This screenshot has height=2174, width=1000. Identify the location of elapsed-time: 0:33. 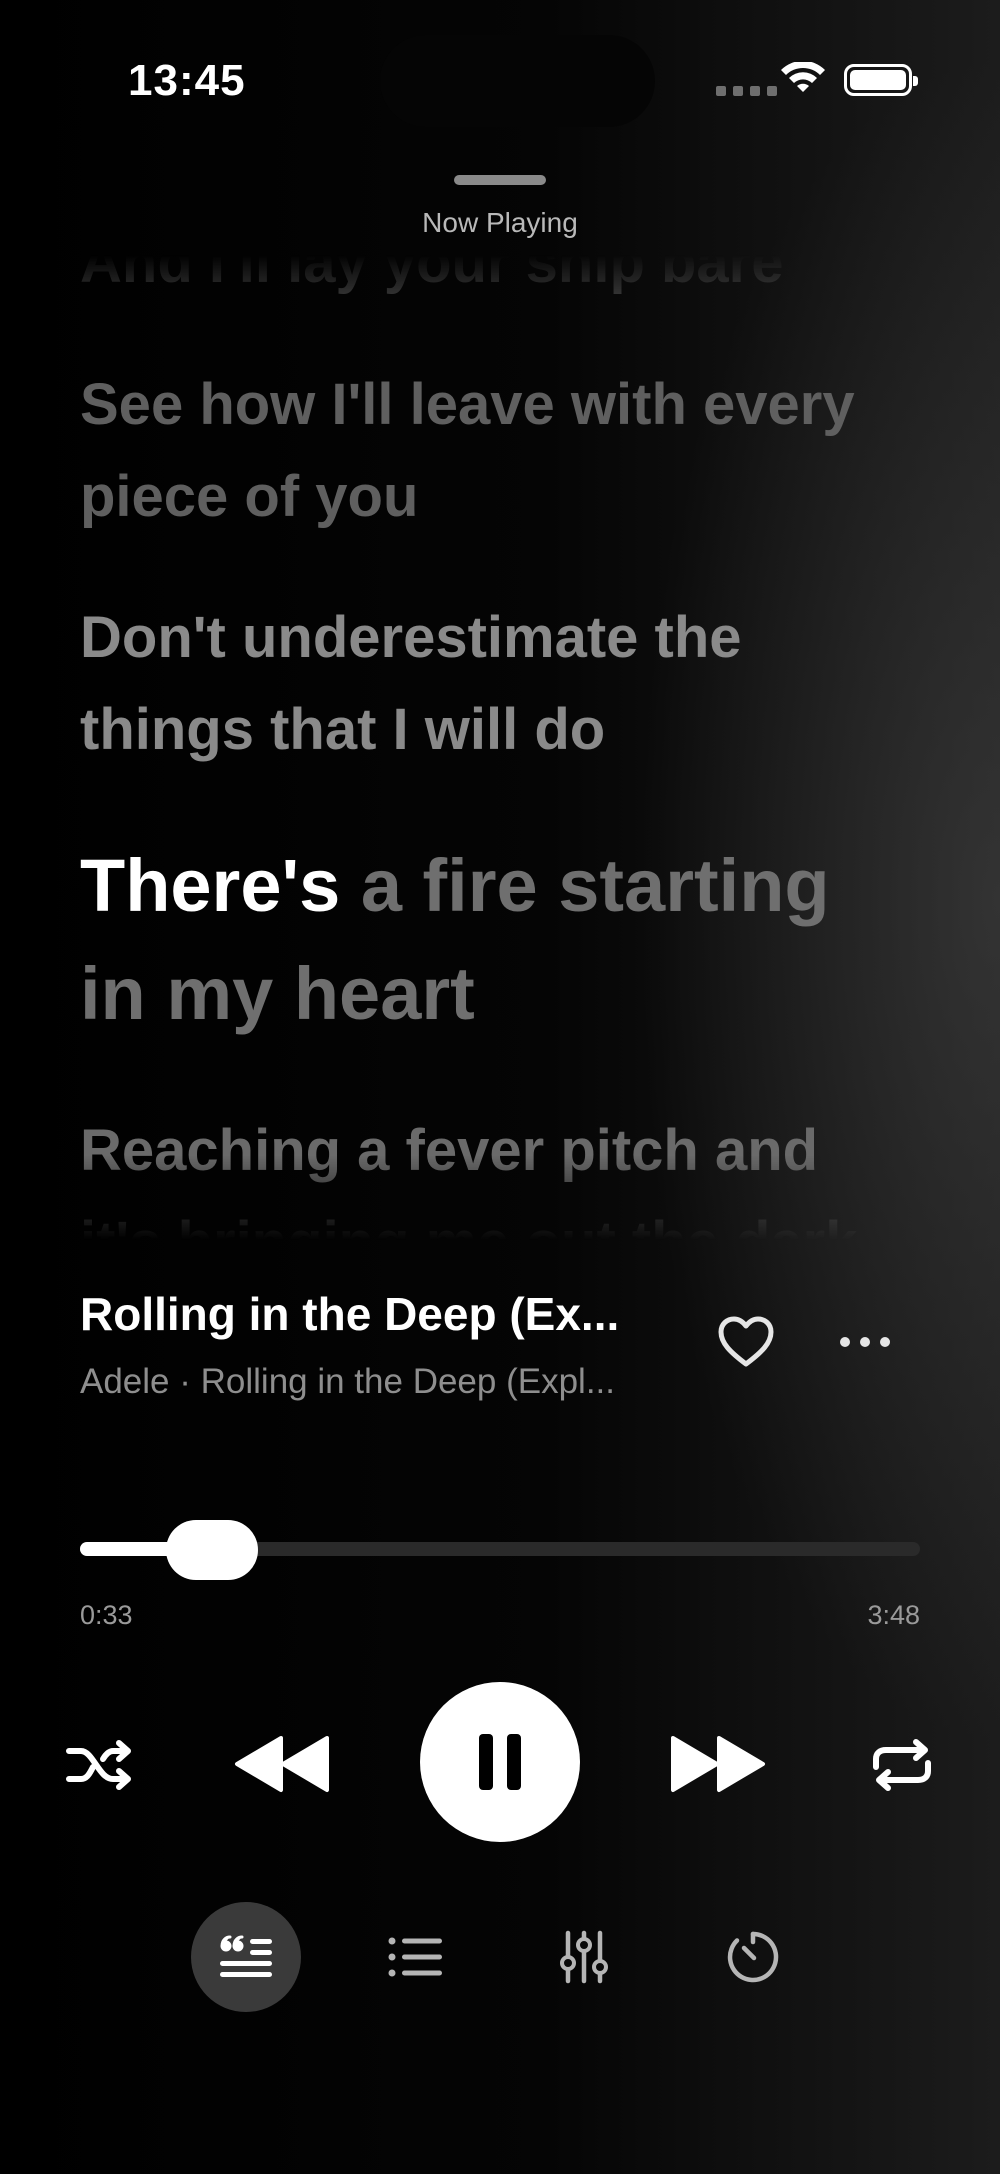
(106, 1615).